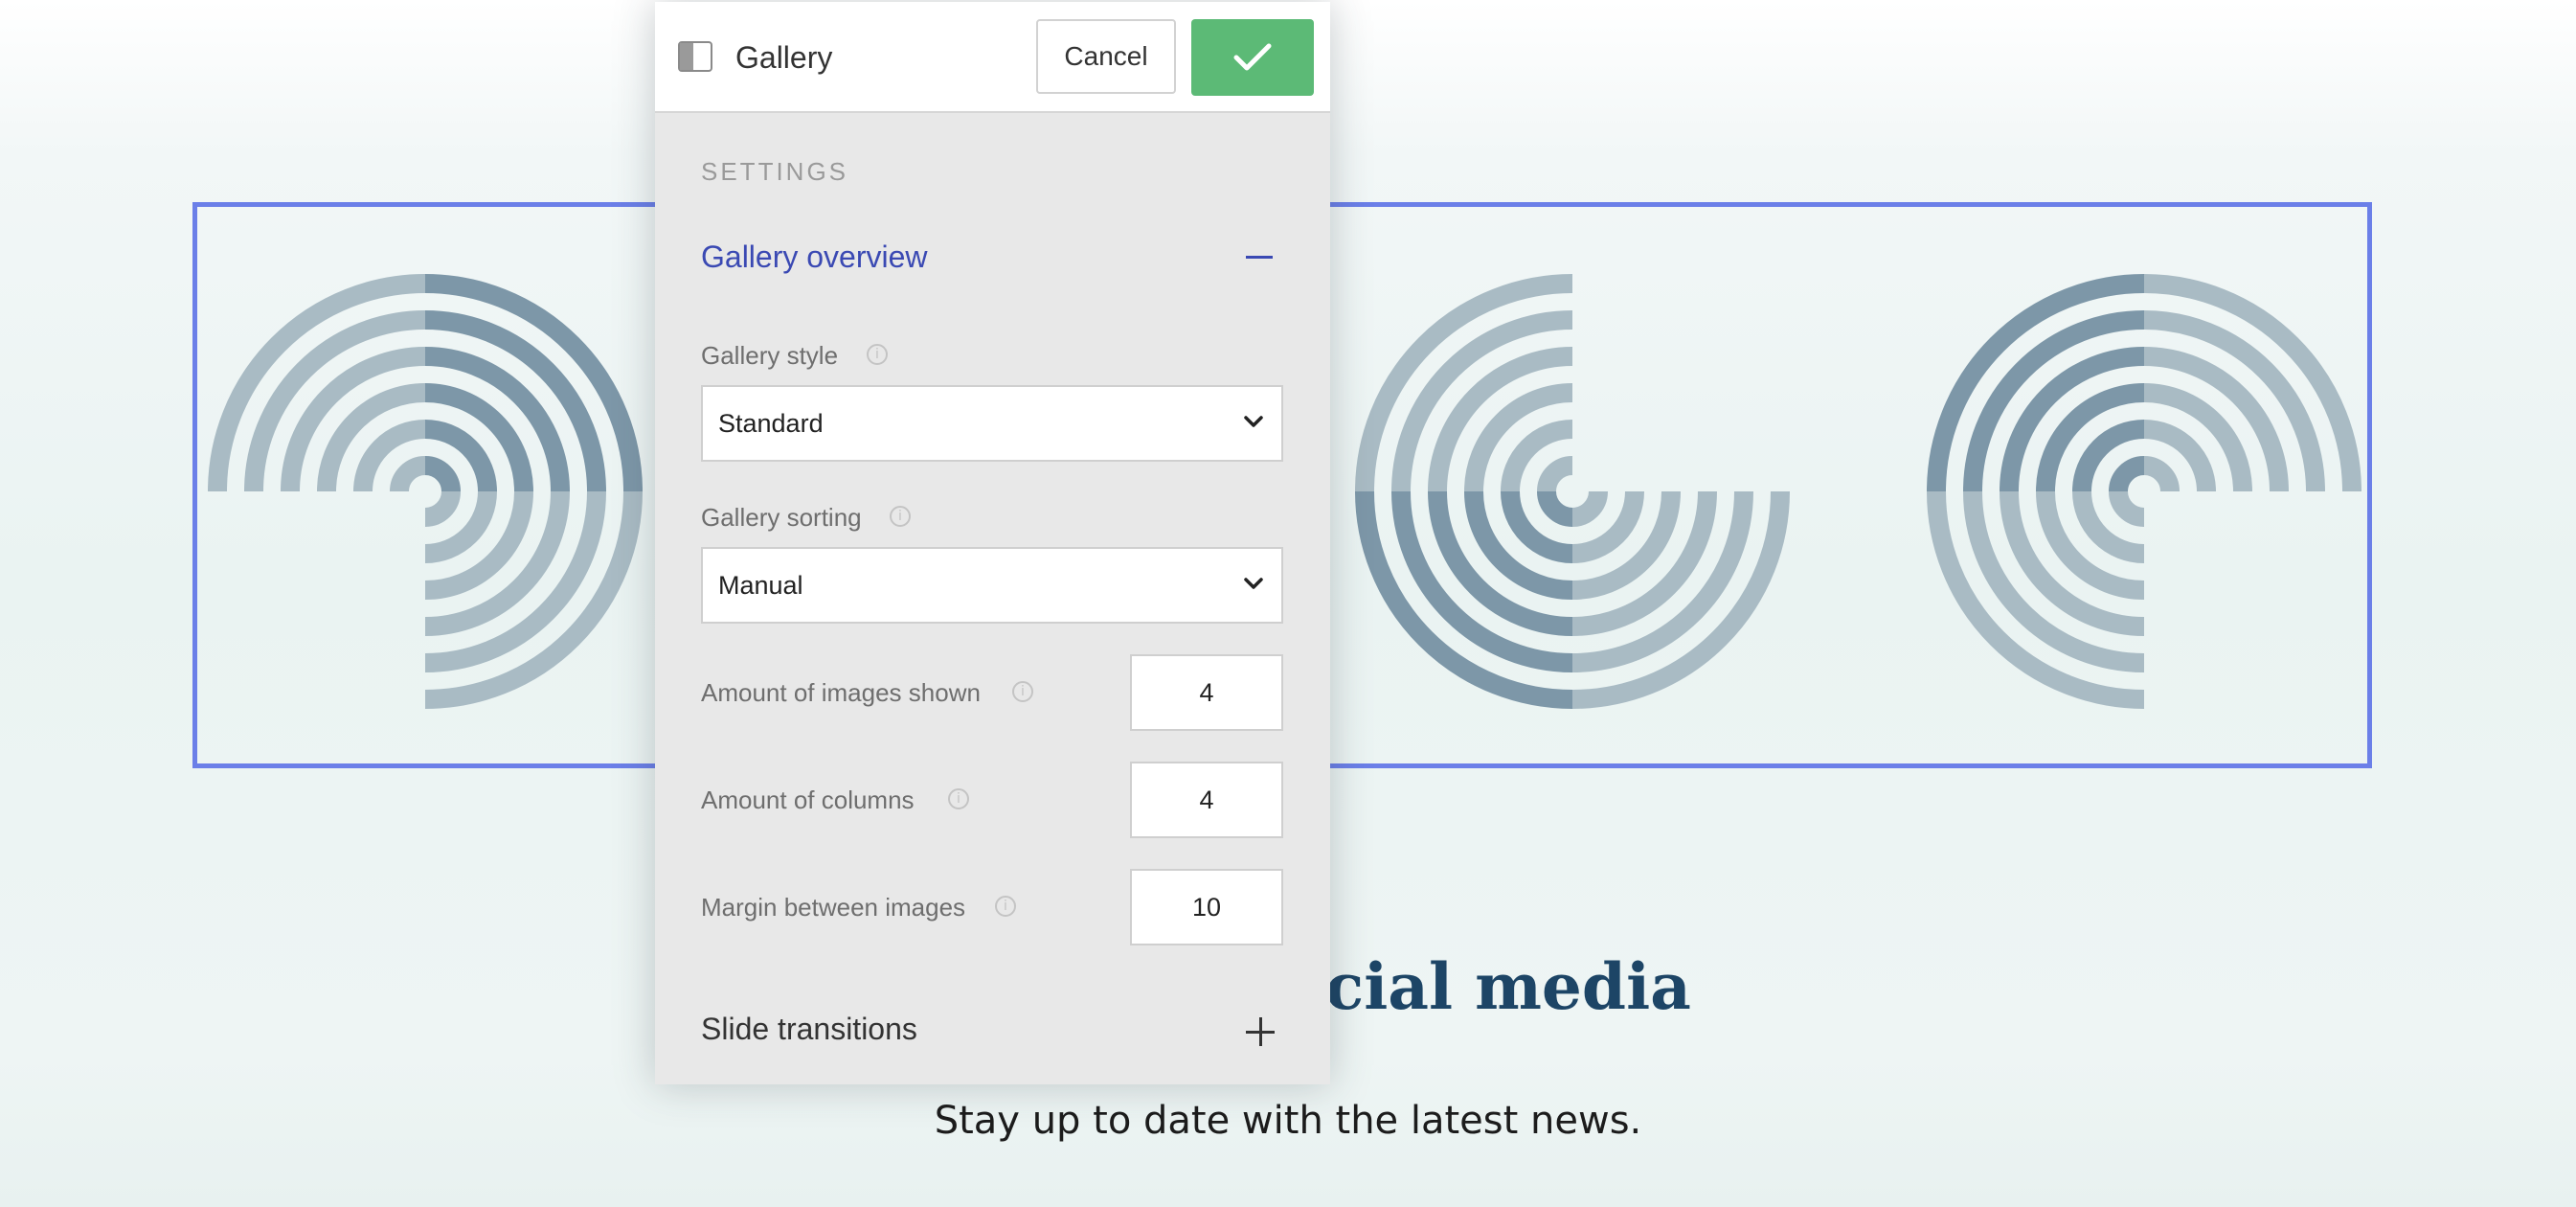 Image resolution: width=2576 pixels, height=1207 pixels. What do you see at coordinates (695, 56) in the screenshot?
I see `sidebar-toggle-icon` at bounding box center [695, 56].